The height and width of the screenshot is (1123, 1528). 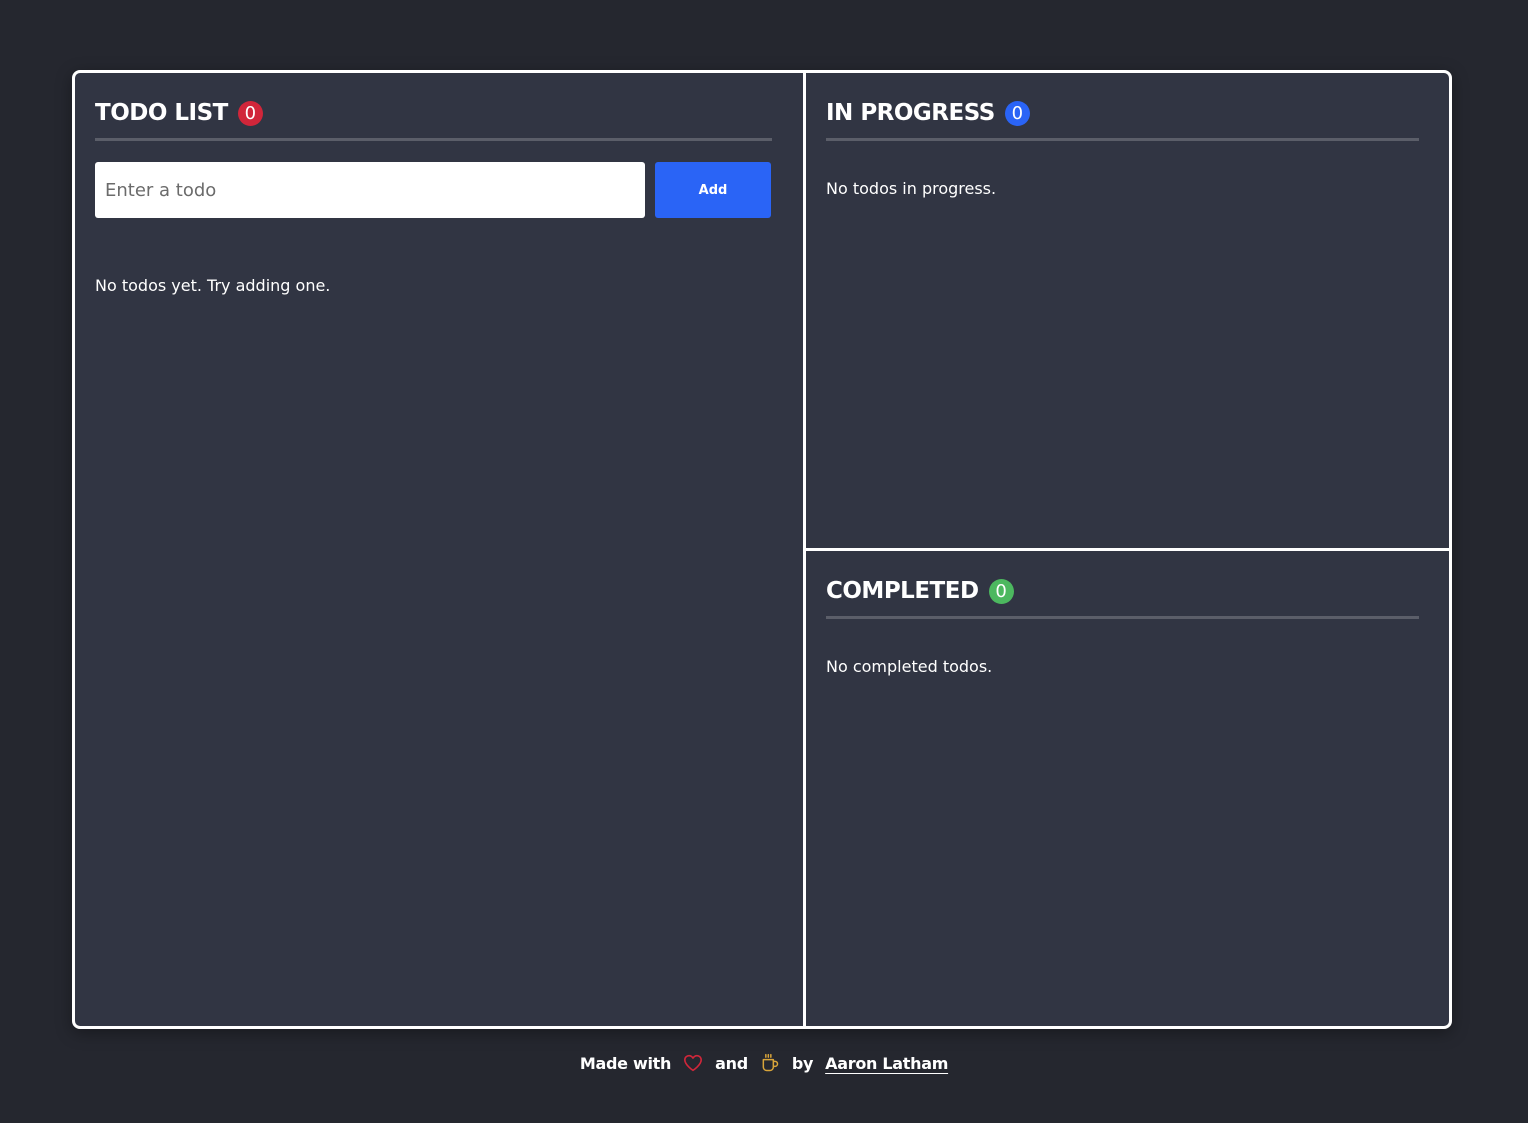 What do you see at coordinates (1122, 617) in the screenshot?
I see `completed-divider` at bounding box center [1122, 617].